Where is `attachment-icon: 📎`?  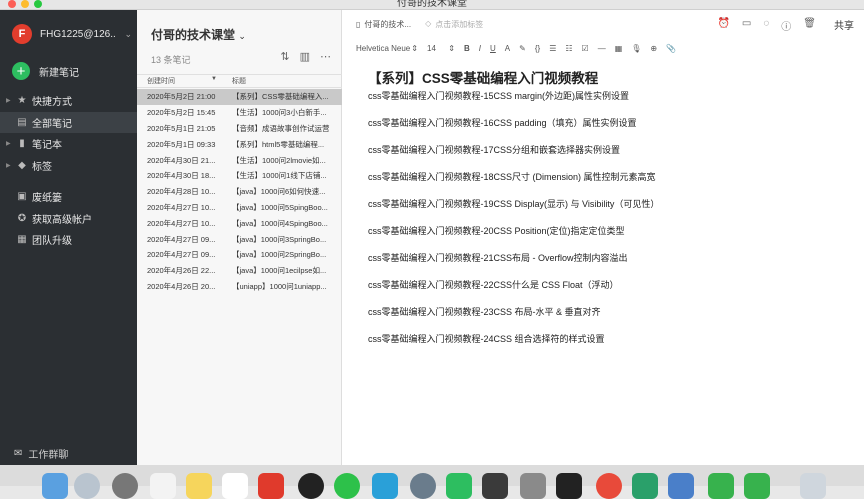 attachment-icon: 📎 is located at coordinates (671, 48).